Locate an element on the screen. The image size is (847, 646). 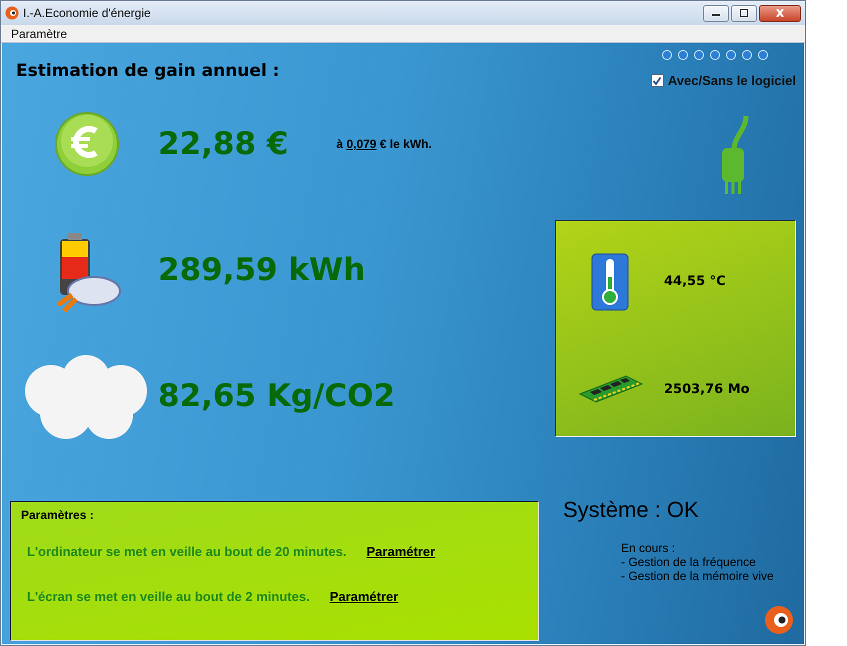
system-status: Système : OK is located at coordinates (631, 510).